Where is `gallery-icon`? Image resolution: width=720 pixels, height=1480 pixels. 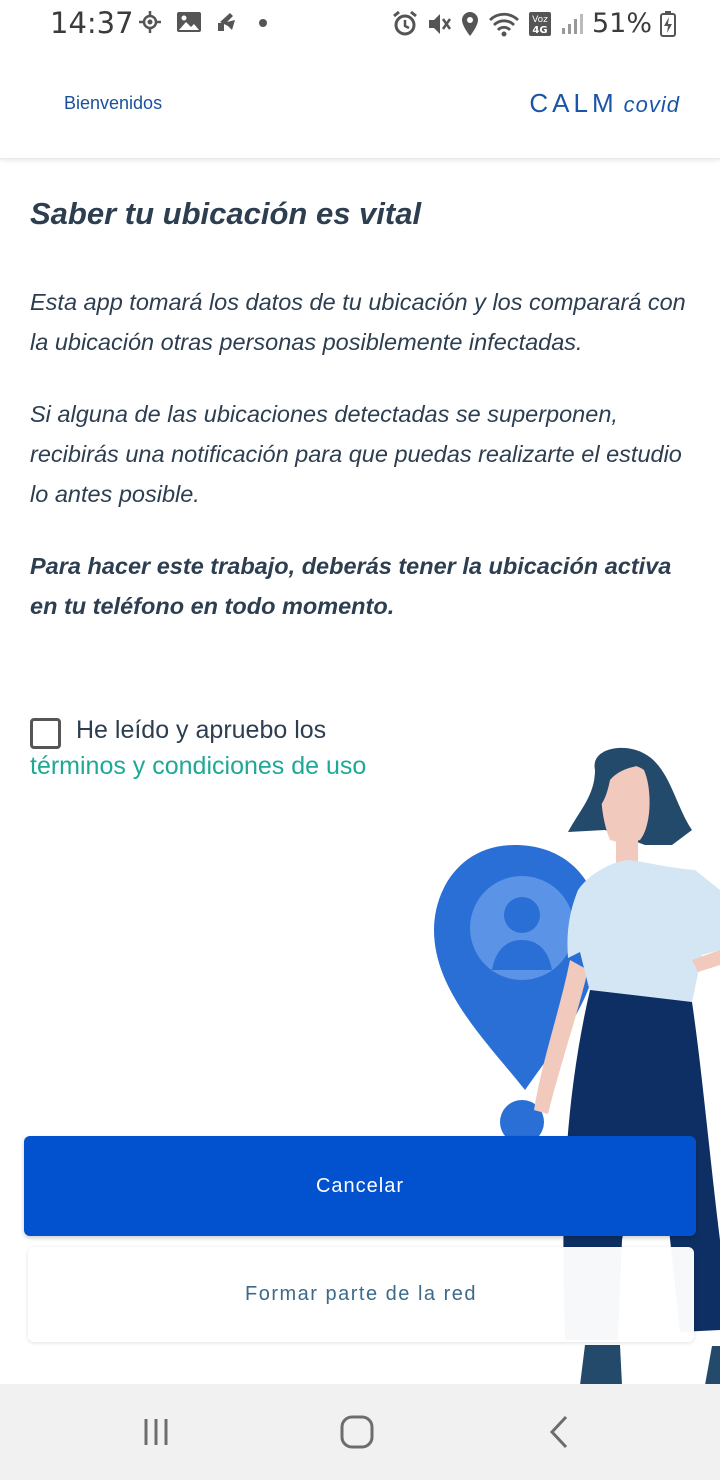 gallery-icon is located at coordinates (189, 22).